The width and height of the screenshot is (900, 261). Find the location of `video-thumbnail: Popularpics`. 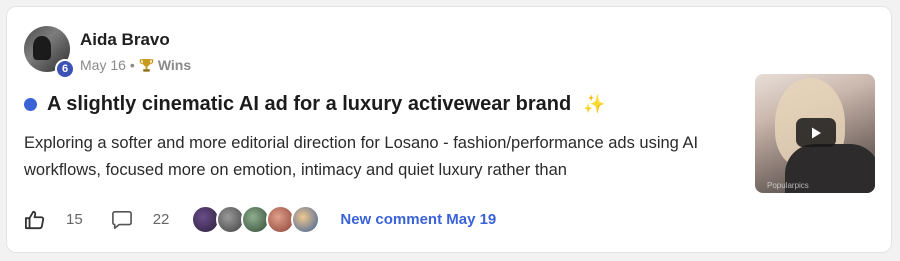

video-thumbnail: Popularpics is located at coordinates (815, 133).